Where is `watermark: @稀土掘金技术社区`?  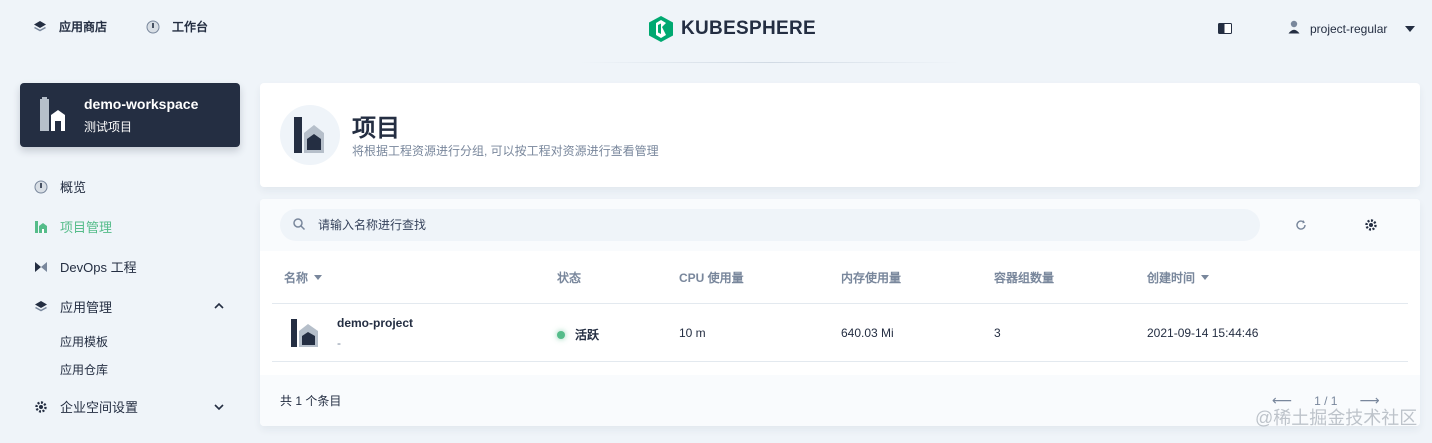
watermark: @稀土掘金技术社区 is located at coordinates (1336, 418).